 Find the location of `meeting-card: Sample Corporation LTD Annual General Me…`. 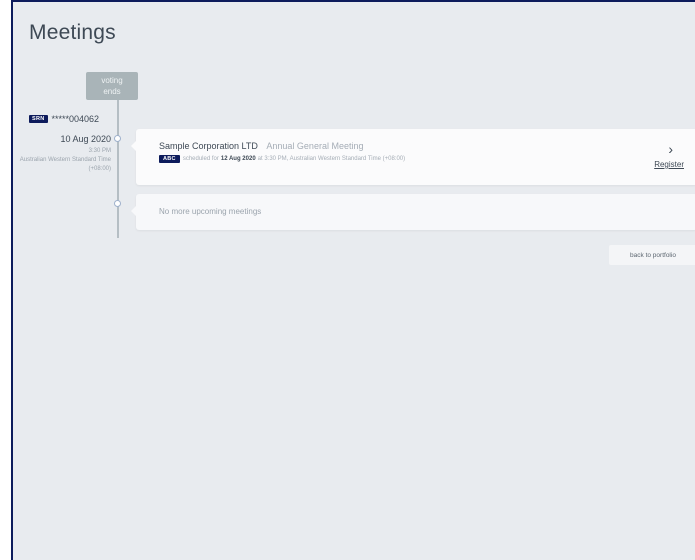

meeting-card: Sample Corporation LTD Annual General Me… is located at coordinates (413, 157).